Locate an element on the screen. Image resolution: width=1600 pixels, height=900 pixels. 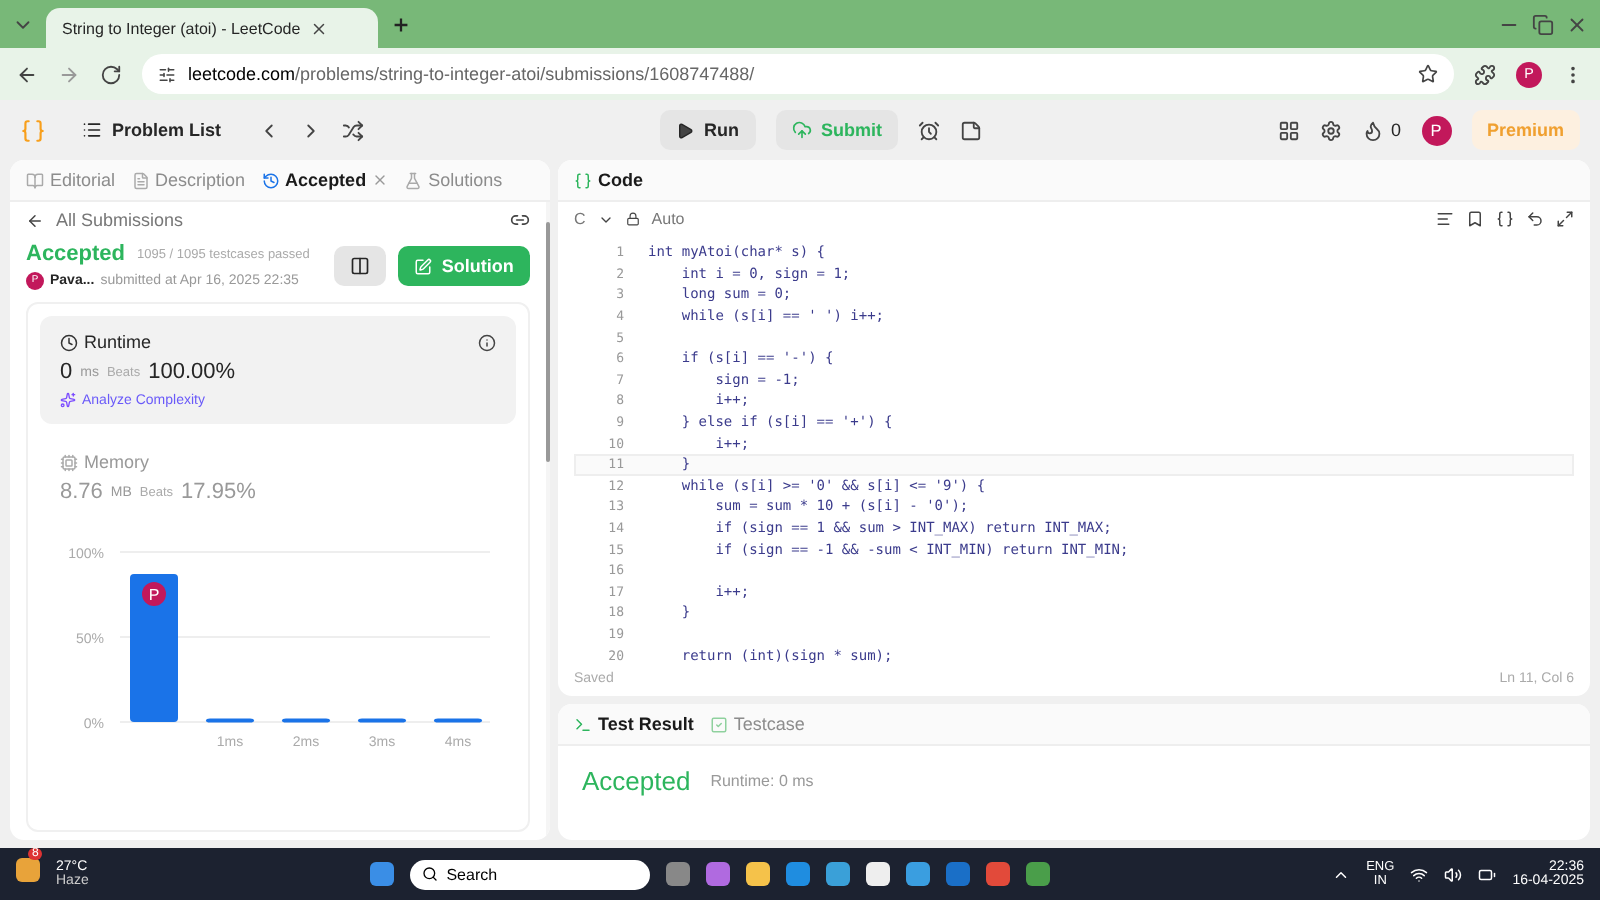
extensions-icon is located at coordinates (1485, 74).